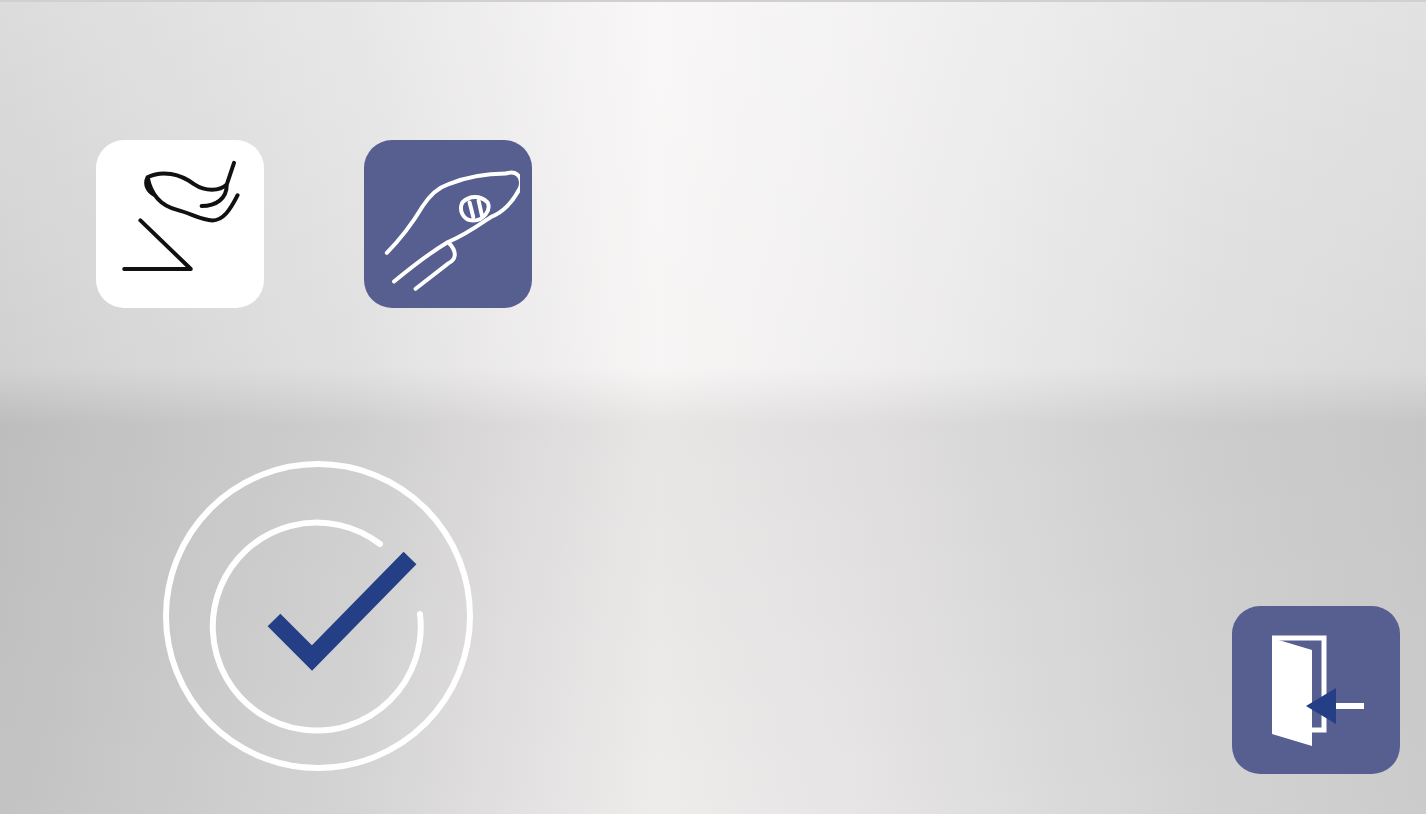 This screenshot has height=814, width=1426. I want to click on check-icon, so click(342, 611).